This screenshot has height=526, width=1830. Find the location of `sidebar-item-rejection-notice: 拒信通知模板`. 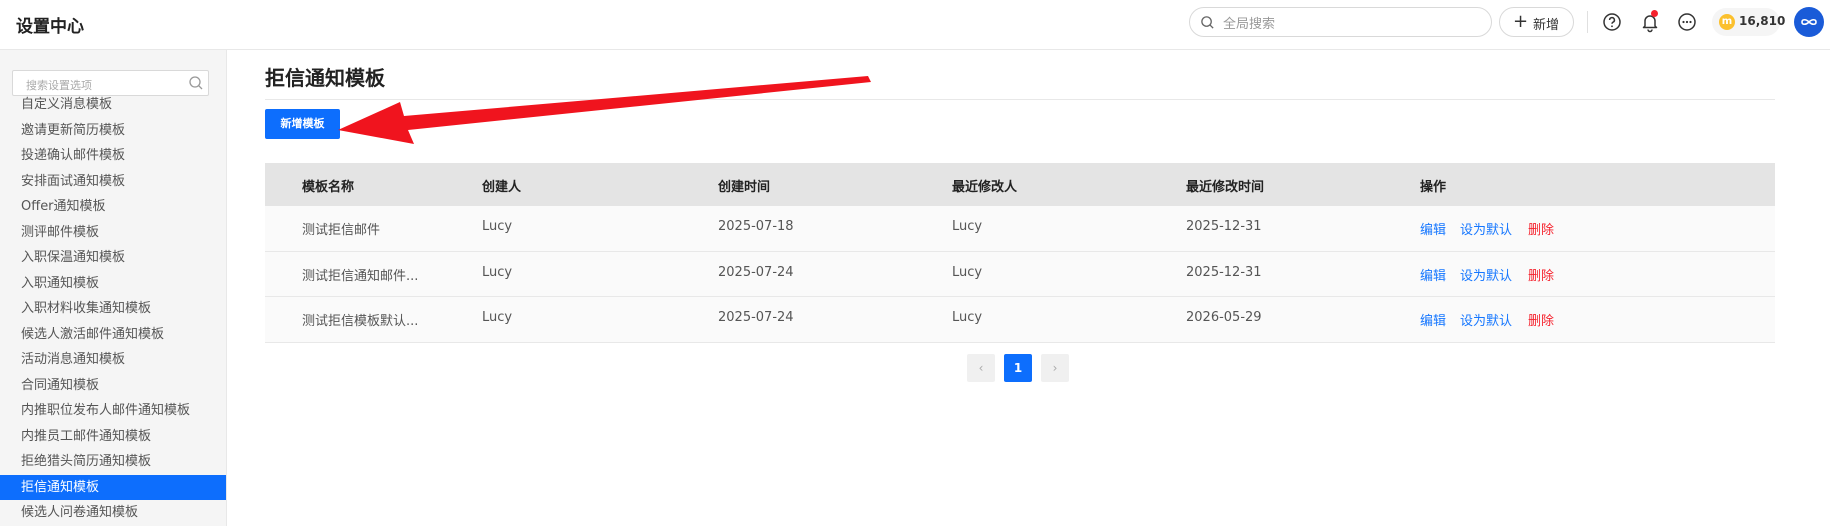

sidebar-item-rejection-notice: 拒信通知模板 is located at coordinates (113, 487).